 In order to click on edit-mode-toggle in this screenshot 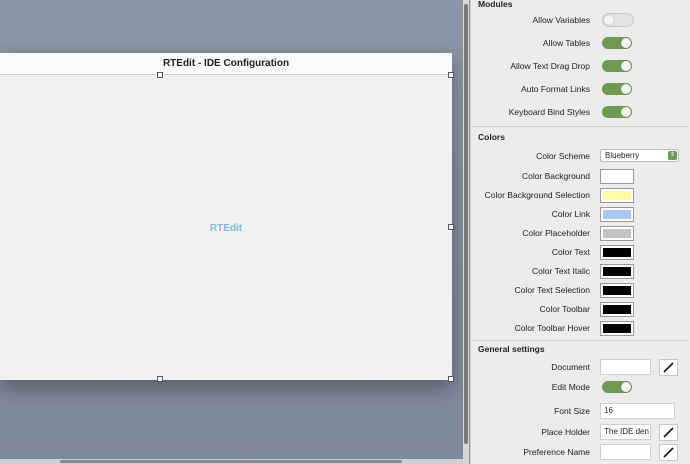, I will do `click(617, 387)`.